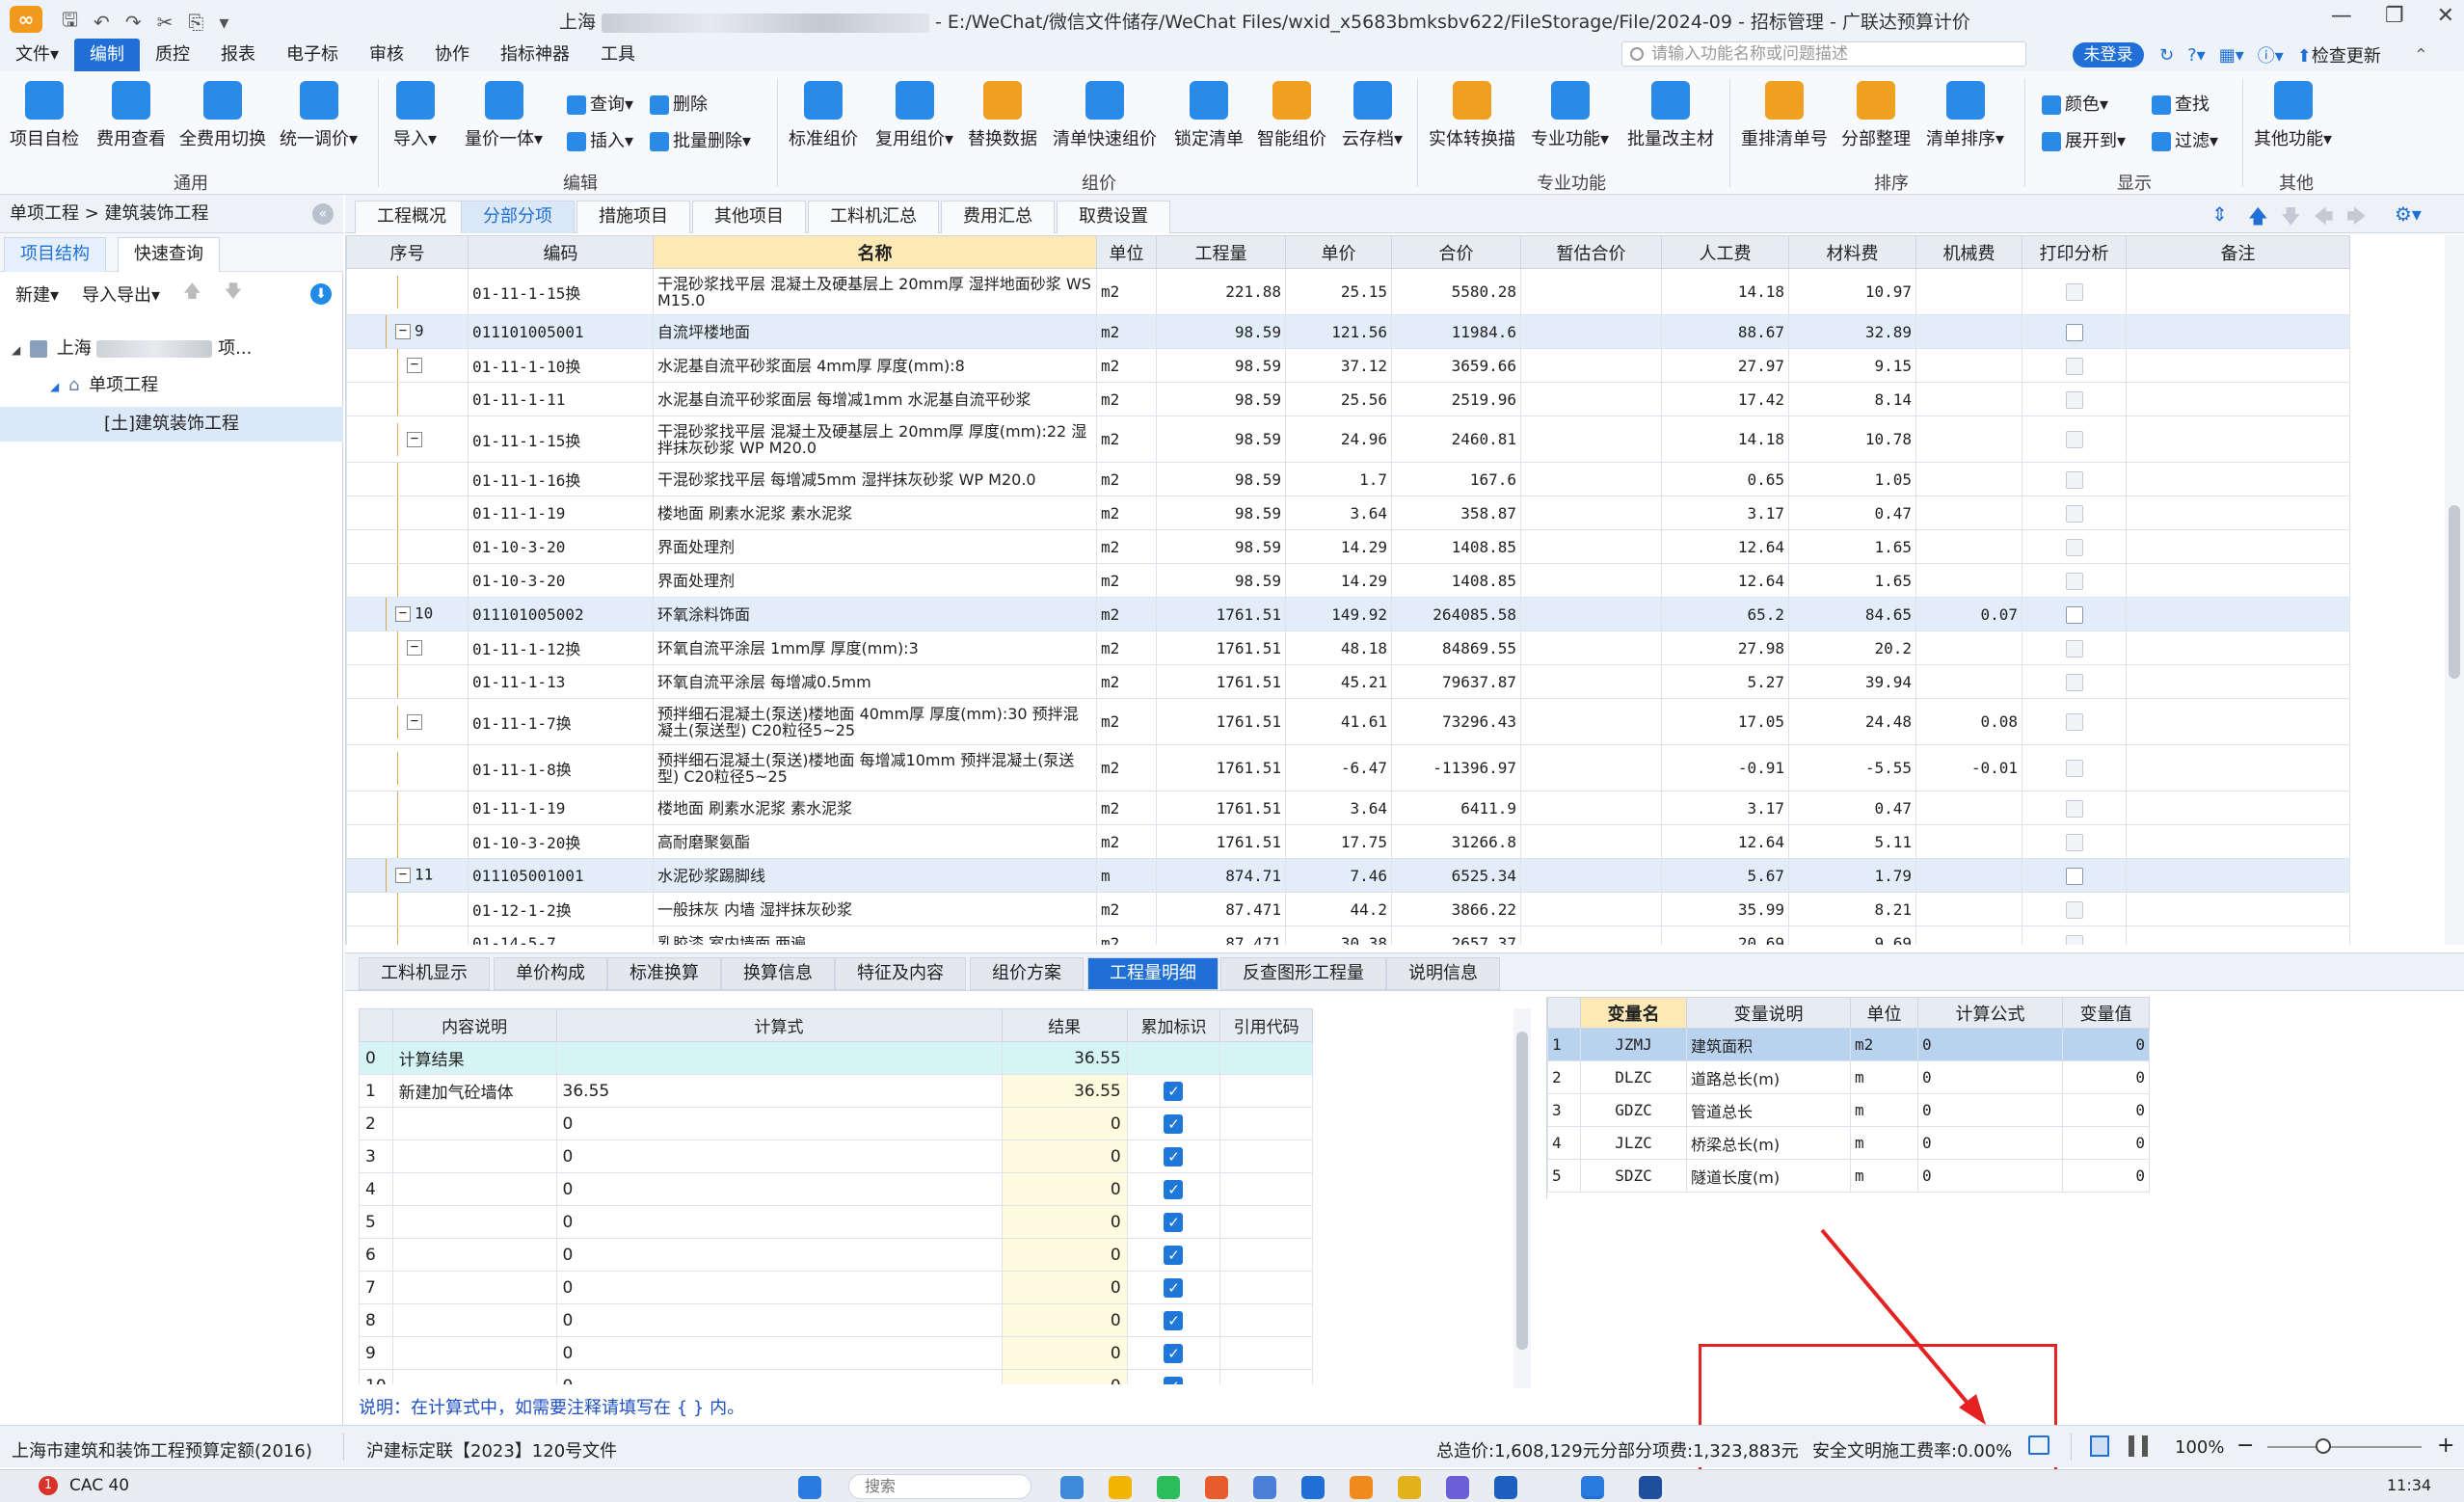  What do you see at coordinates (1593, 1487) in the screenshot?
I see `glodon-taskbar-icon` at bounding box center [1593, 1487].